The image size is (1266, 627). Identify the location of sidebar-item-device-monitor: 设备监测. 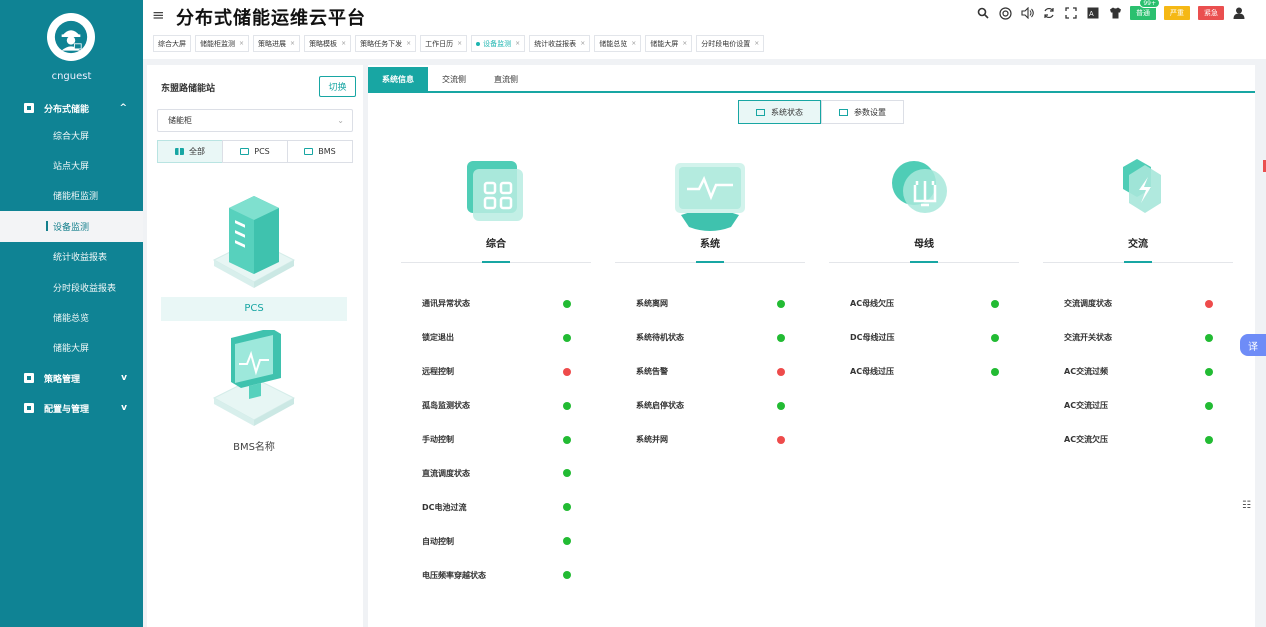
(71, 226).